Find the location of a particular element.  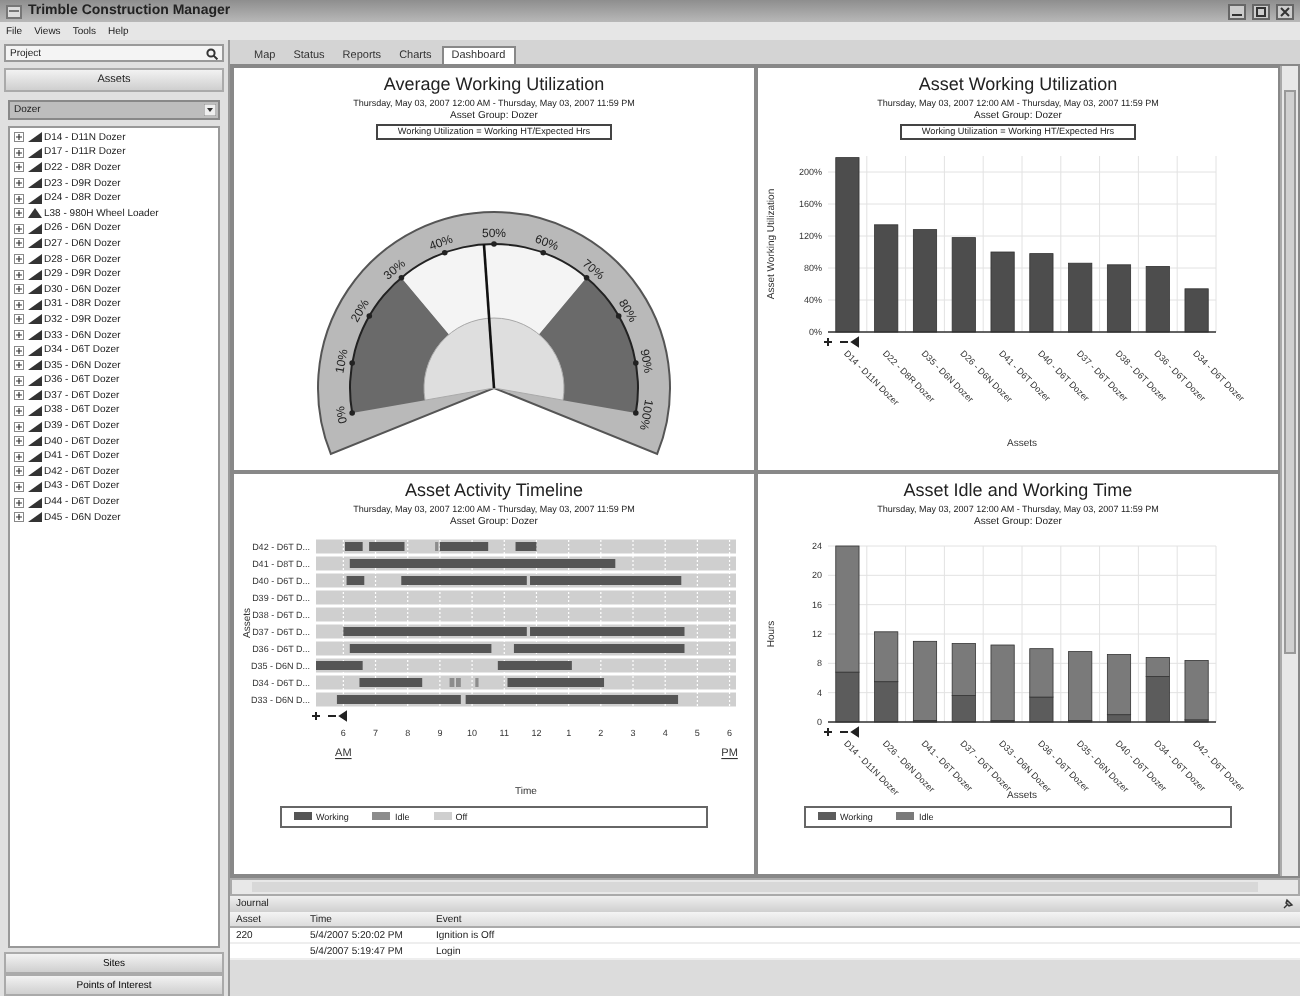

chart-title: Asset Idle and Working Time is located at coordinates (1018, 489).